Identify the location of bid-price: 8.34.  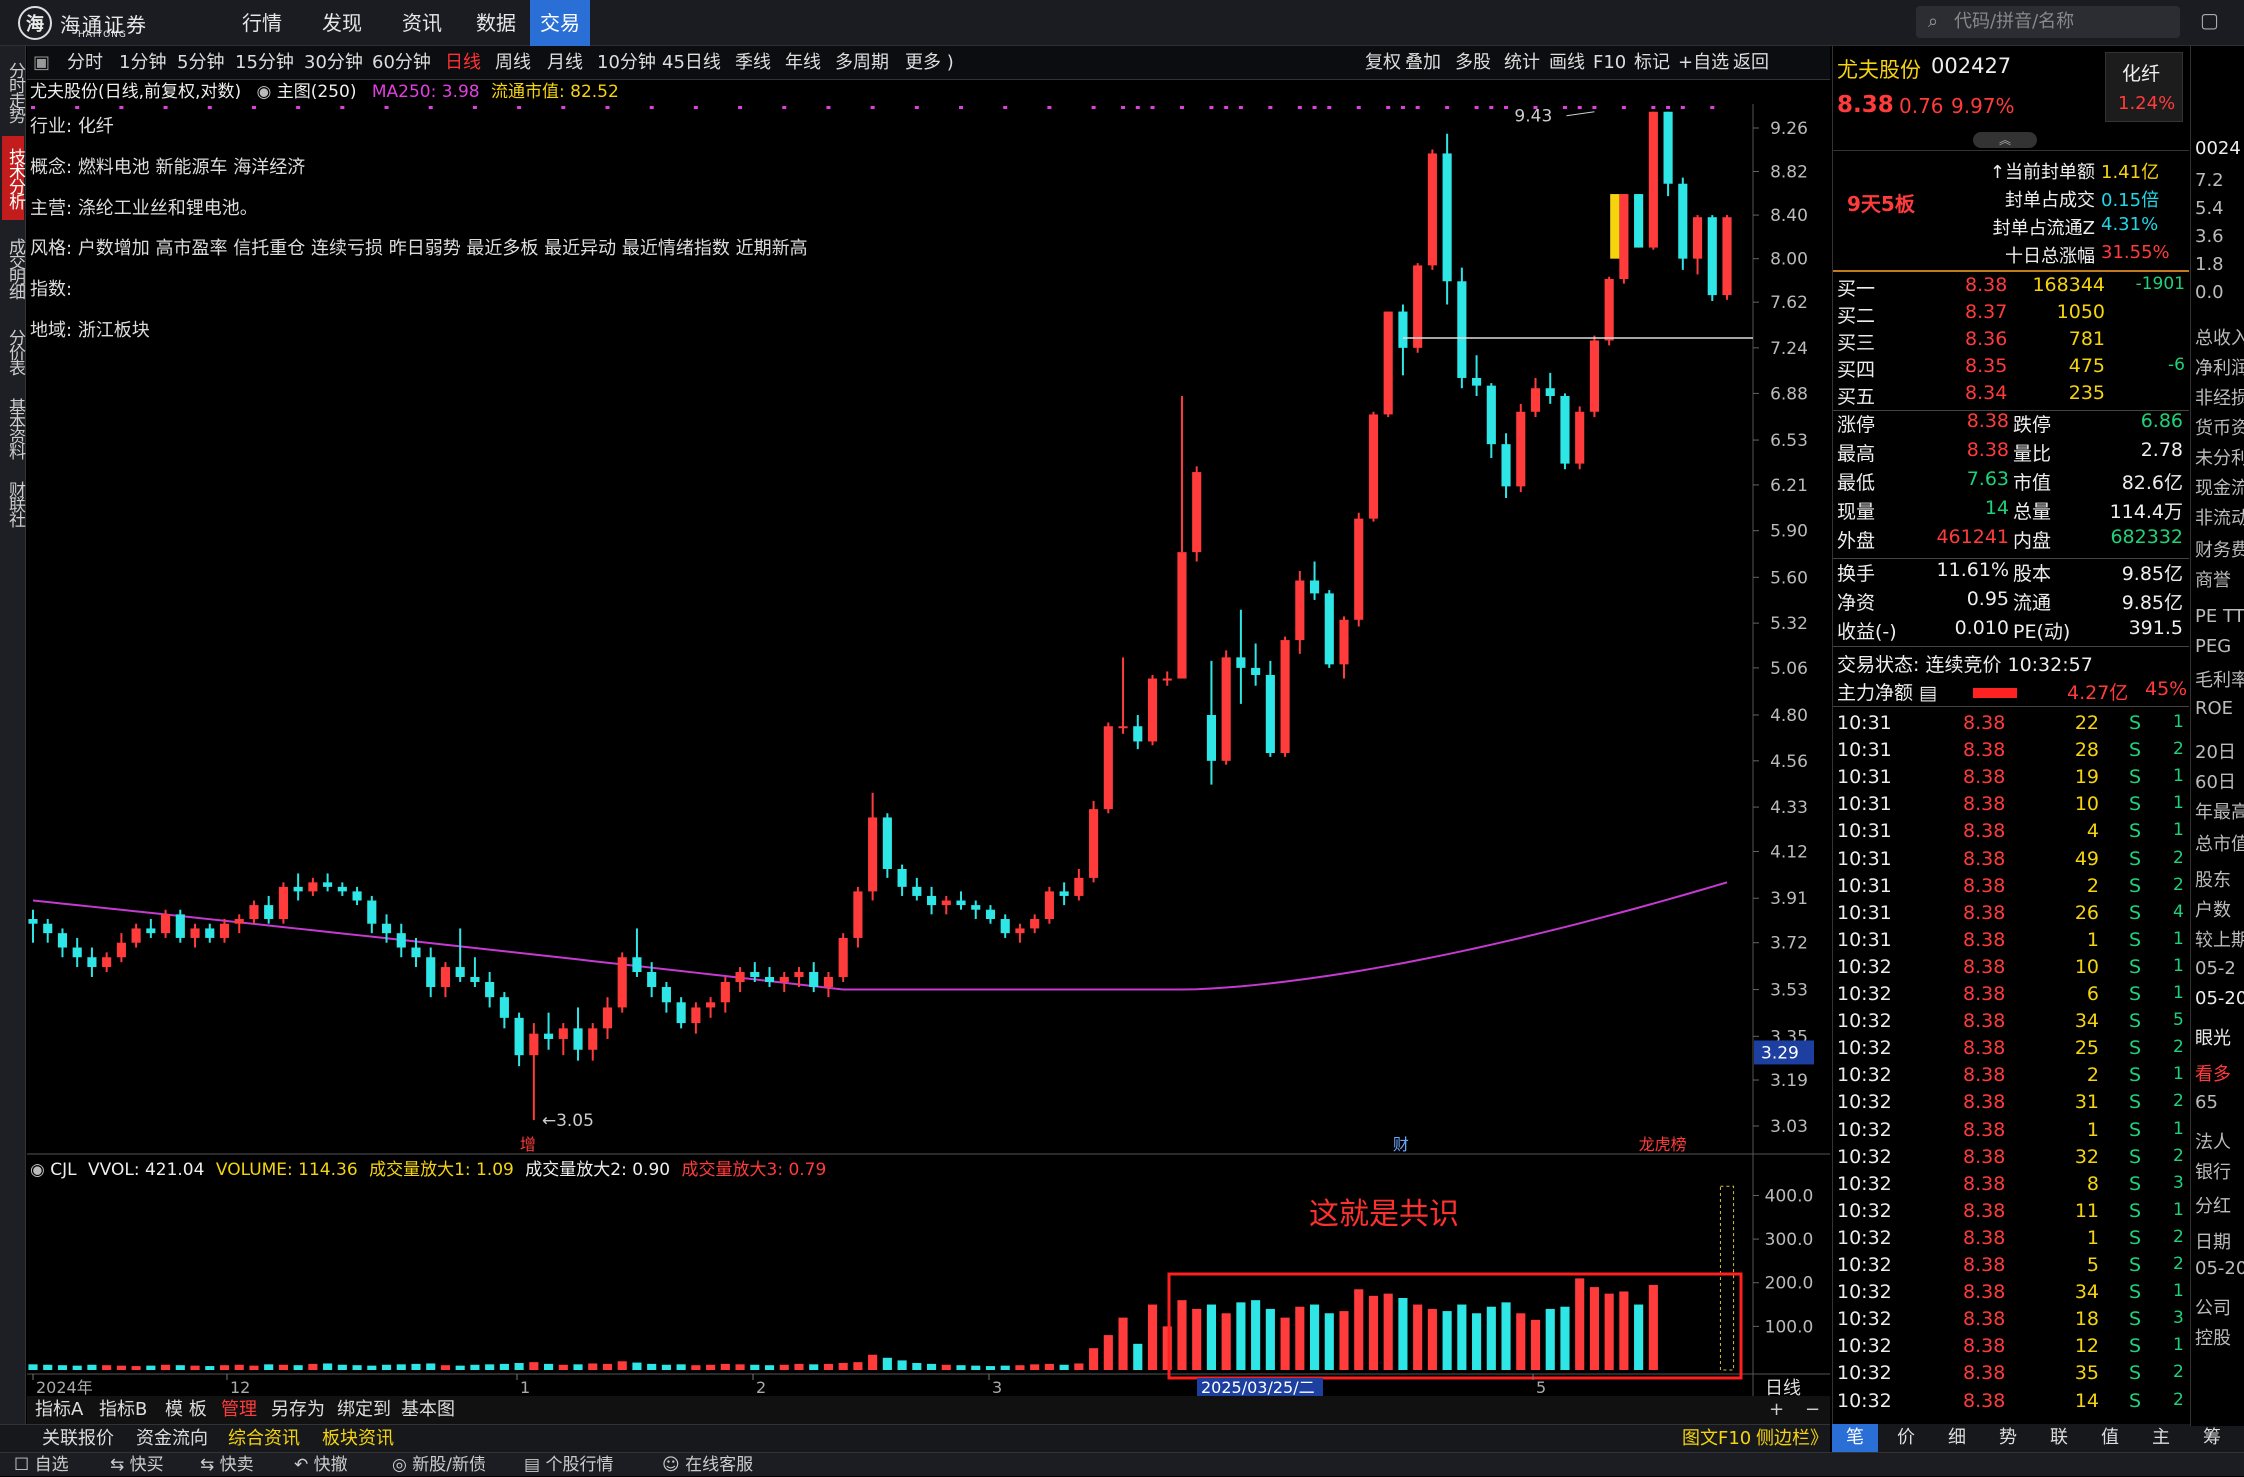
(1986, 393).